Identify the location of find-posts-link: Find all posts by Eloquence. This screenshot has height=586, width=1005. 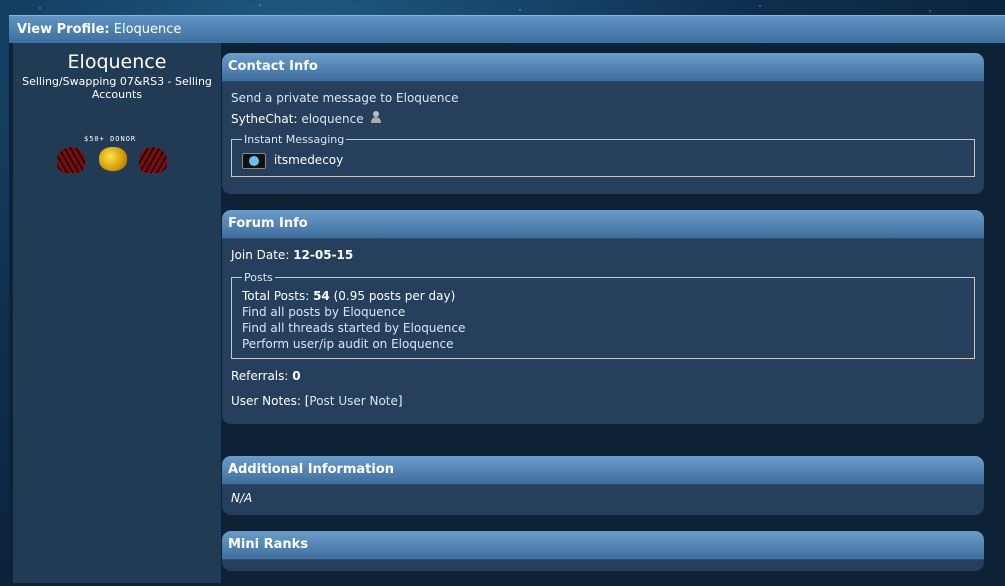
(323, 312).